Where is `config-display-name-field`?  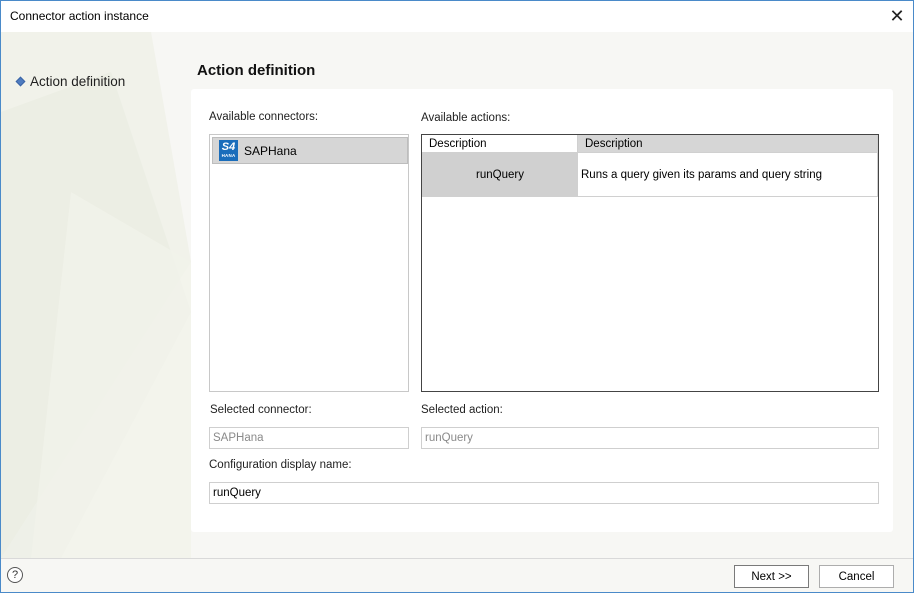
config-display-name-field is located at coordinates (544, 493).